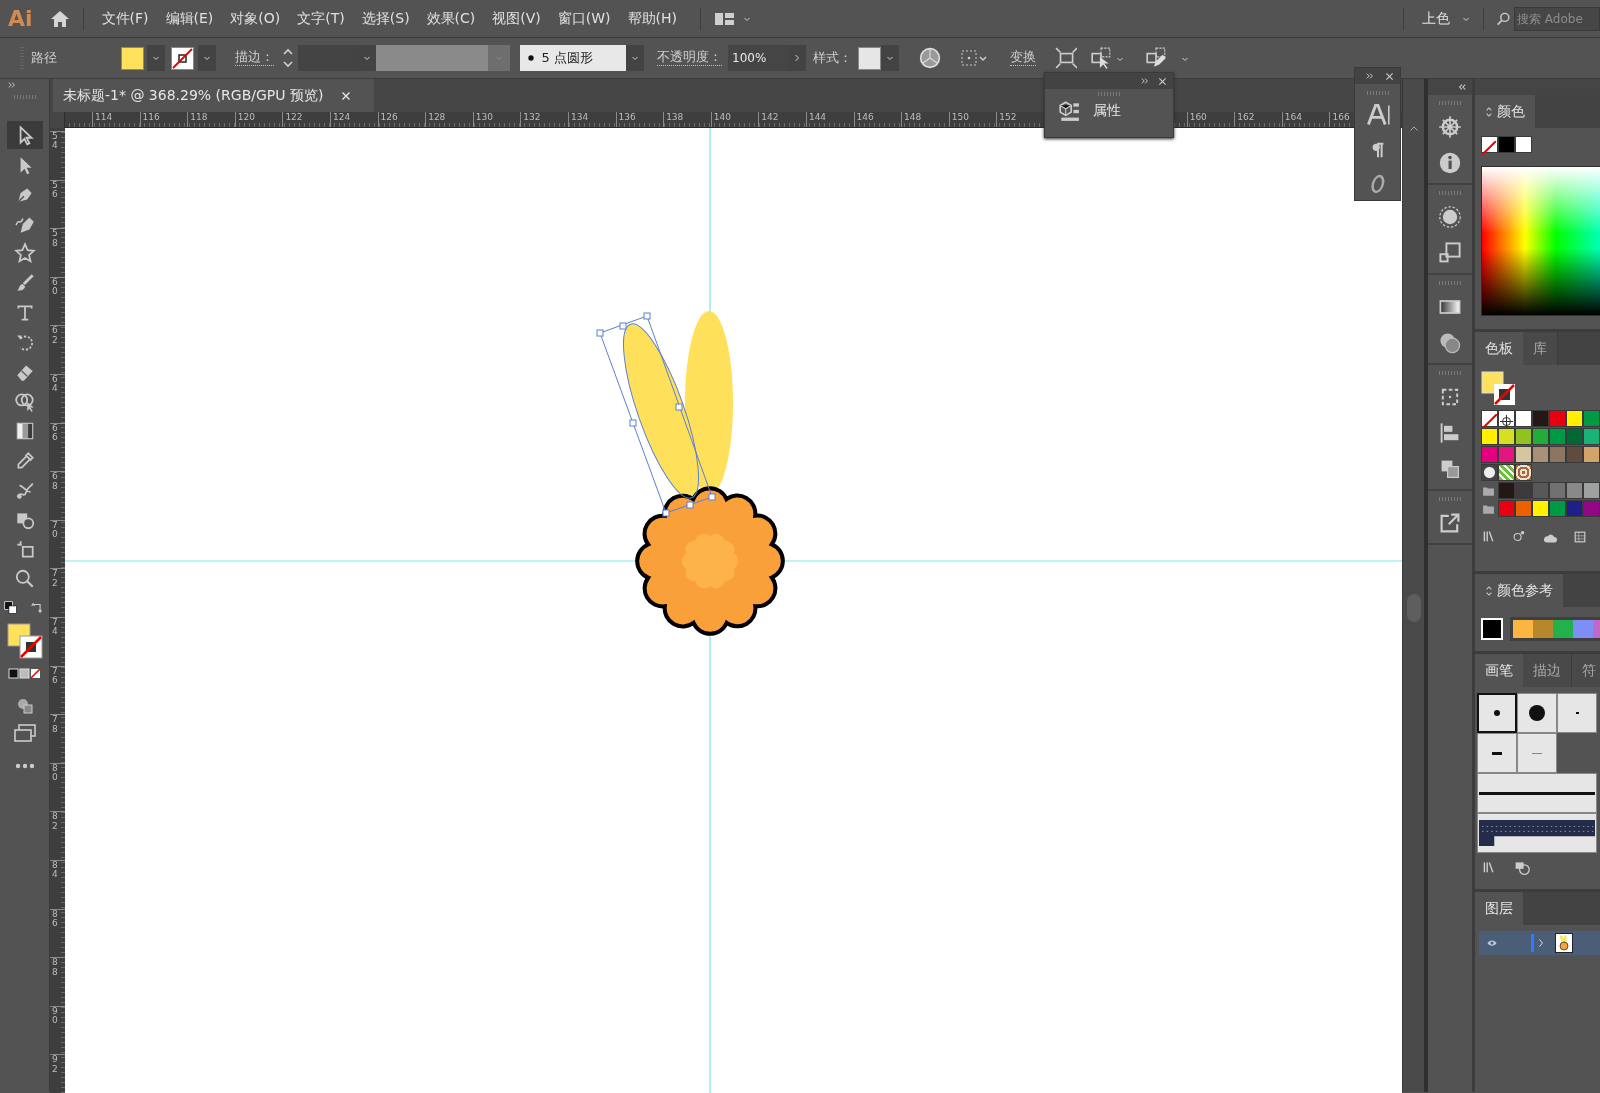  What do you see at coordinates (1540, 348) in the screenshot?
I see `panel-tab: 库` at bounding box center [1540, 348].